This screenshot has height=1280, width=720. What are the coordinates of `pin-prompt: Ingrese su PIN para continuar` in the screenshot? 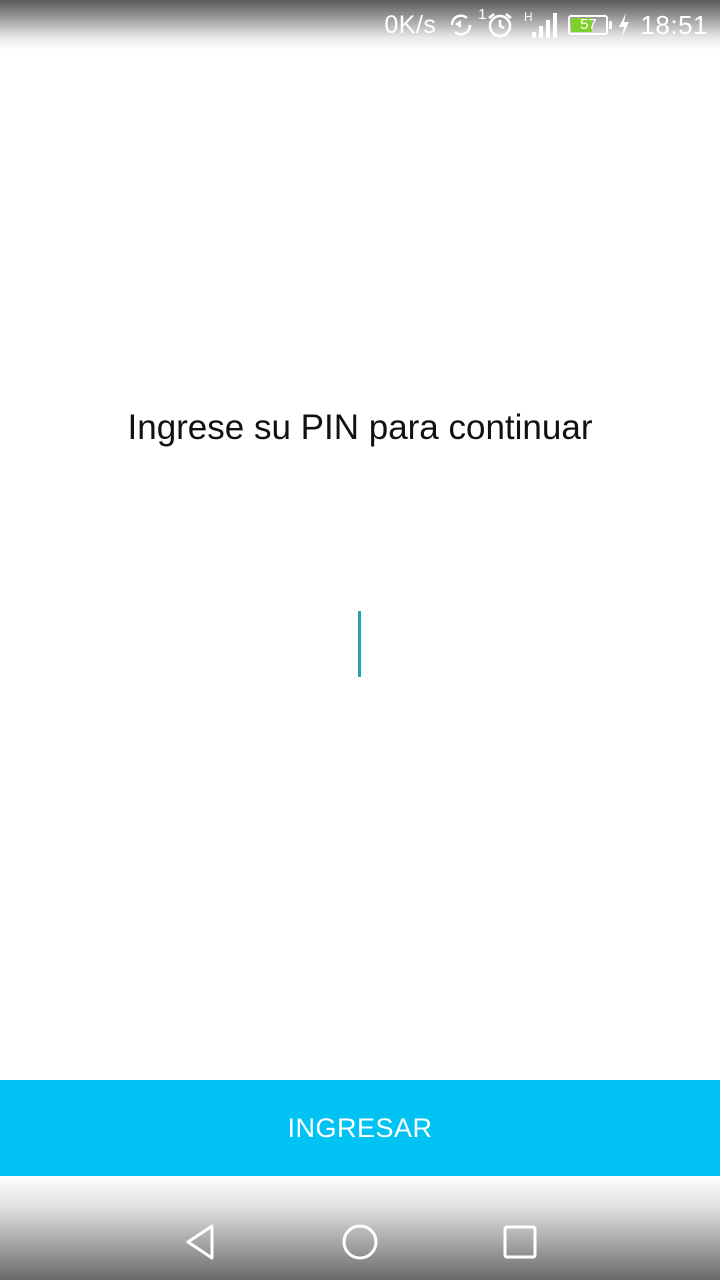 It's located at (360, 427).